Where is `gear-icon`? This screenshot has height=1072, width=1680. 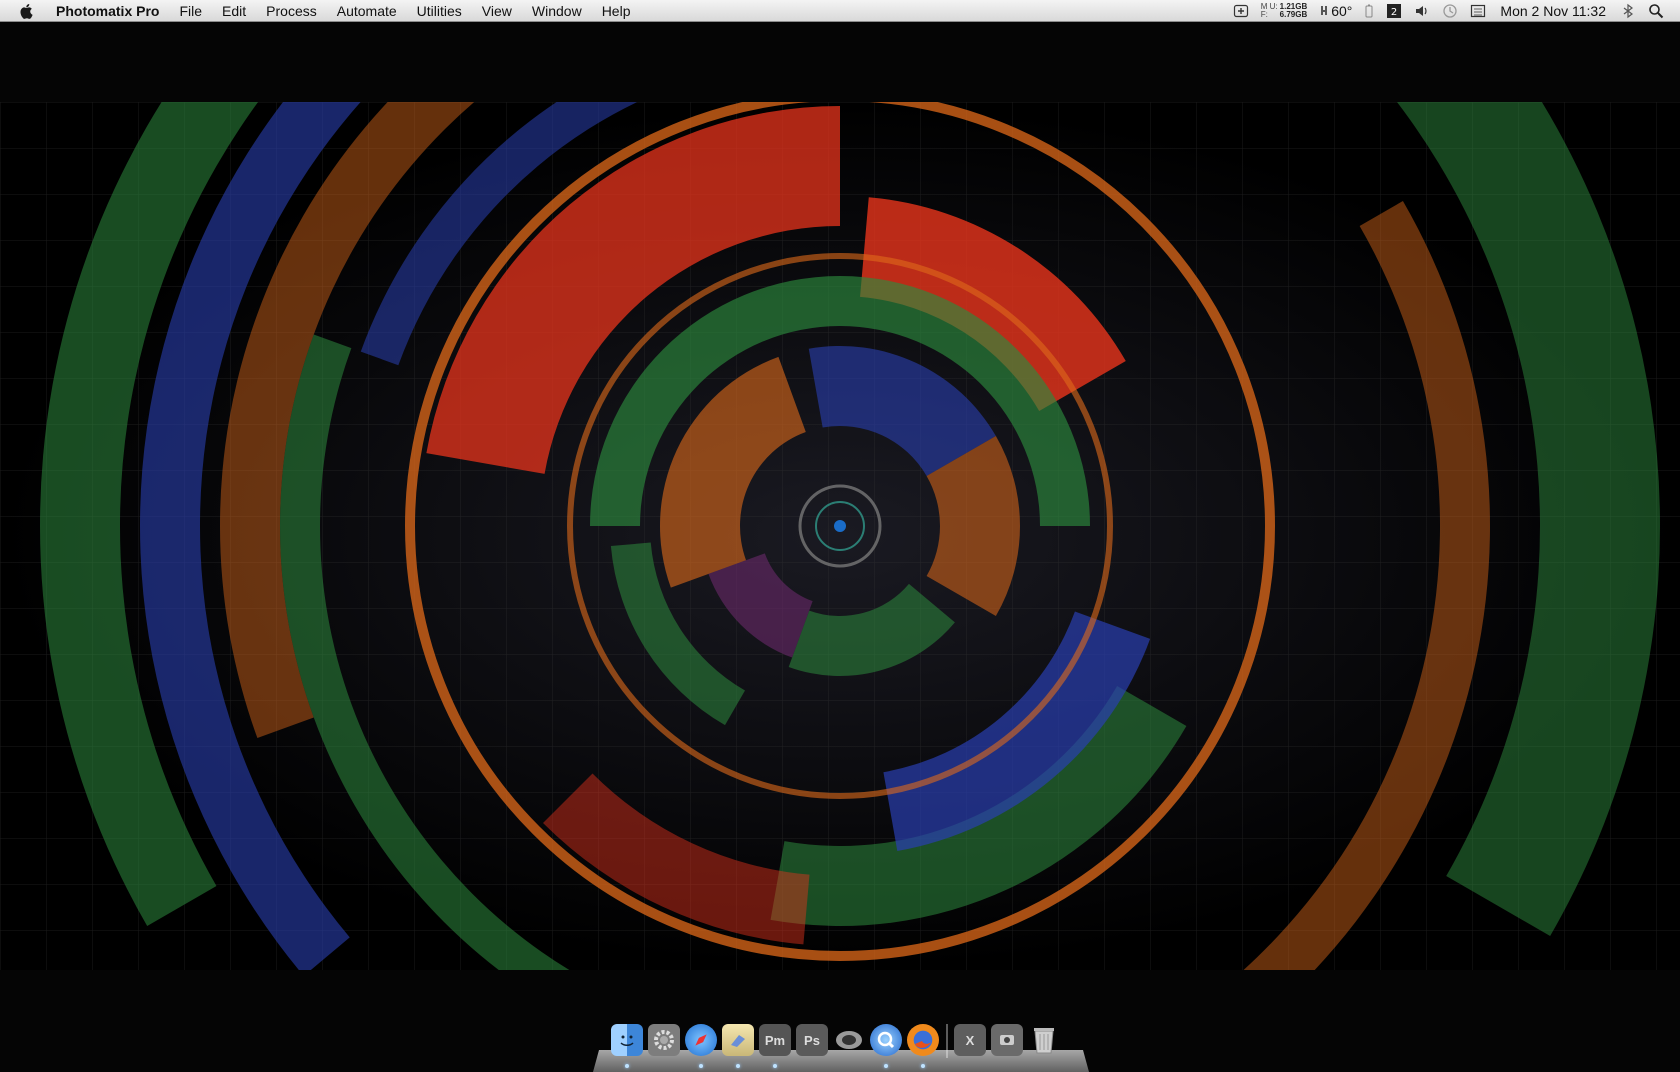 gear-icon is located at coordinates (664, 1040).